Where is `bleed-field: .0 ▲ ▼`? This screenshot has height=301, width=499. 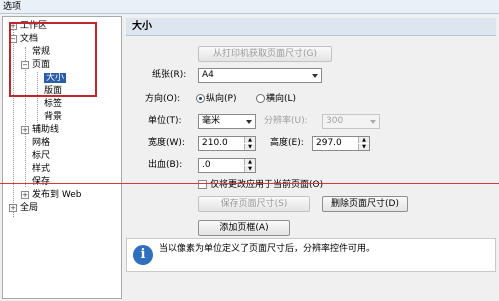
bleed-field: .0 ▲ ▼ is located at coordinates (227, 165).